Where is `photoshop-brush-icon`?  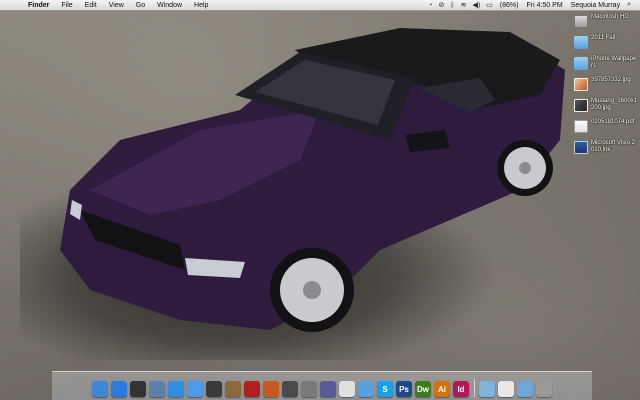 photoshop-brush-icon is located at coordinates (328, 389).